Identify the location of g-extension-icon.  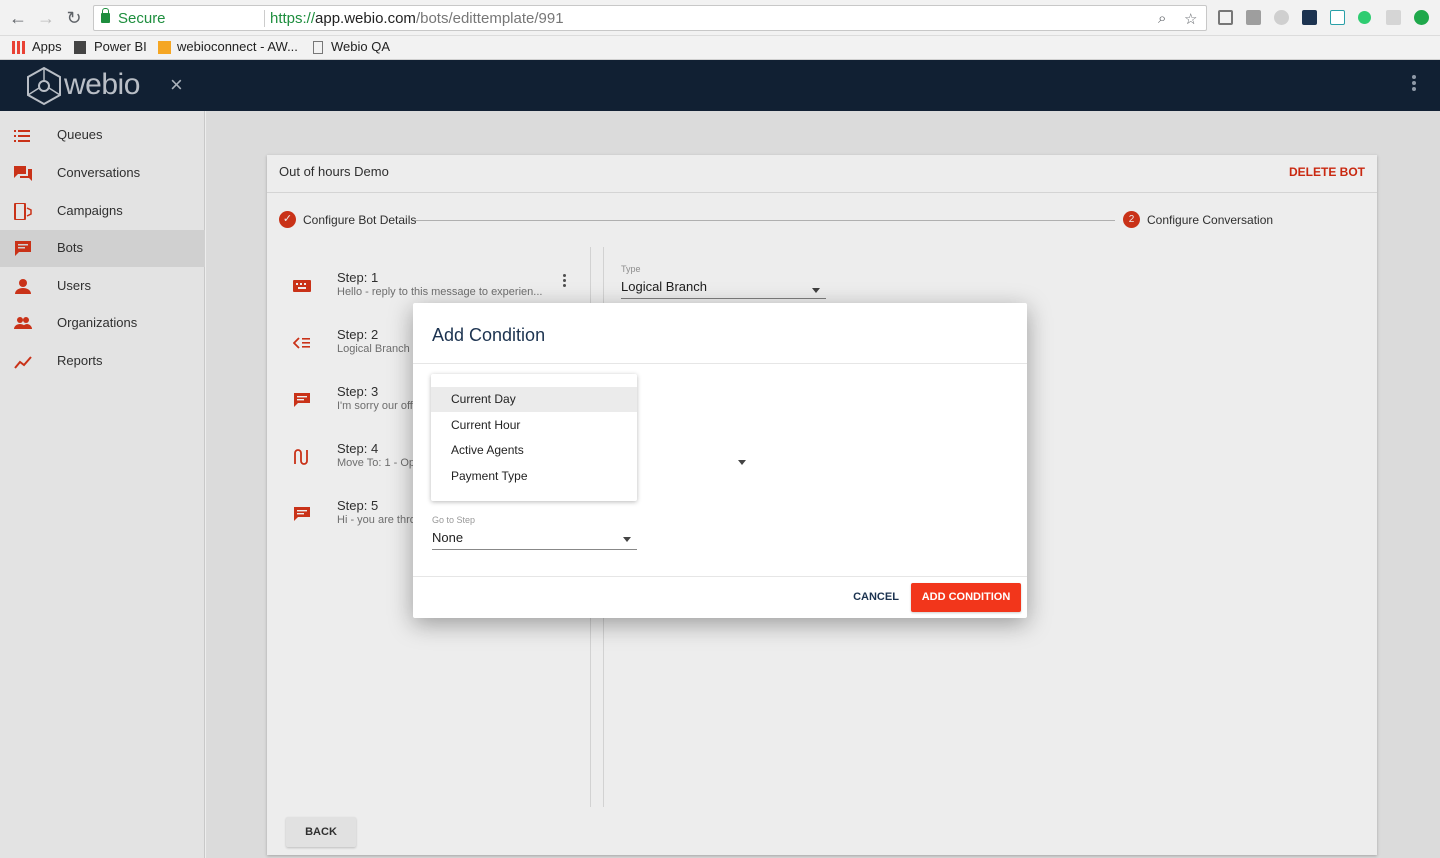
(1393, 17).